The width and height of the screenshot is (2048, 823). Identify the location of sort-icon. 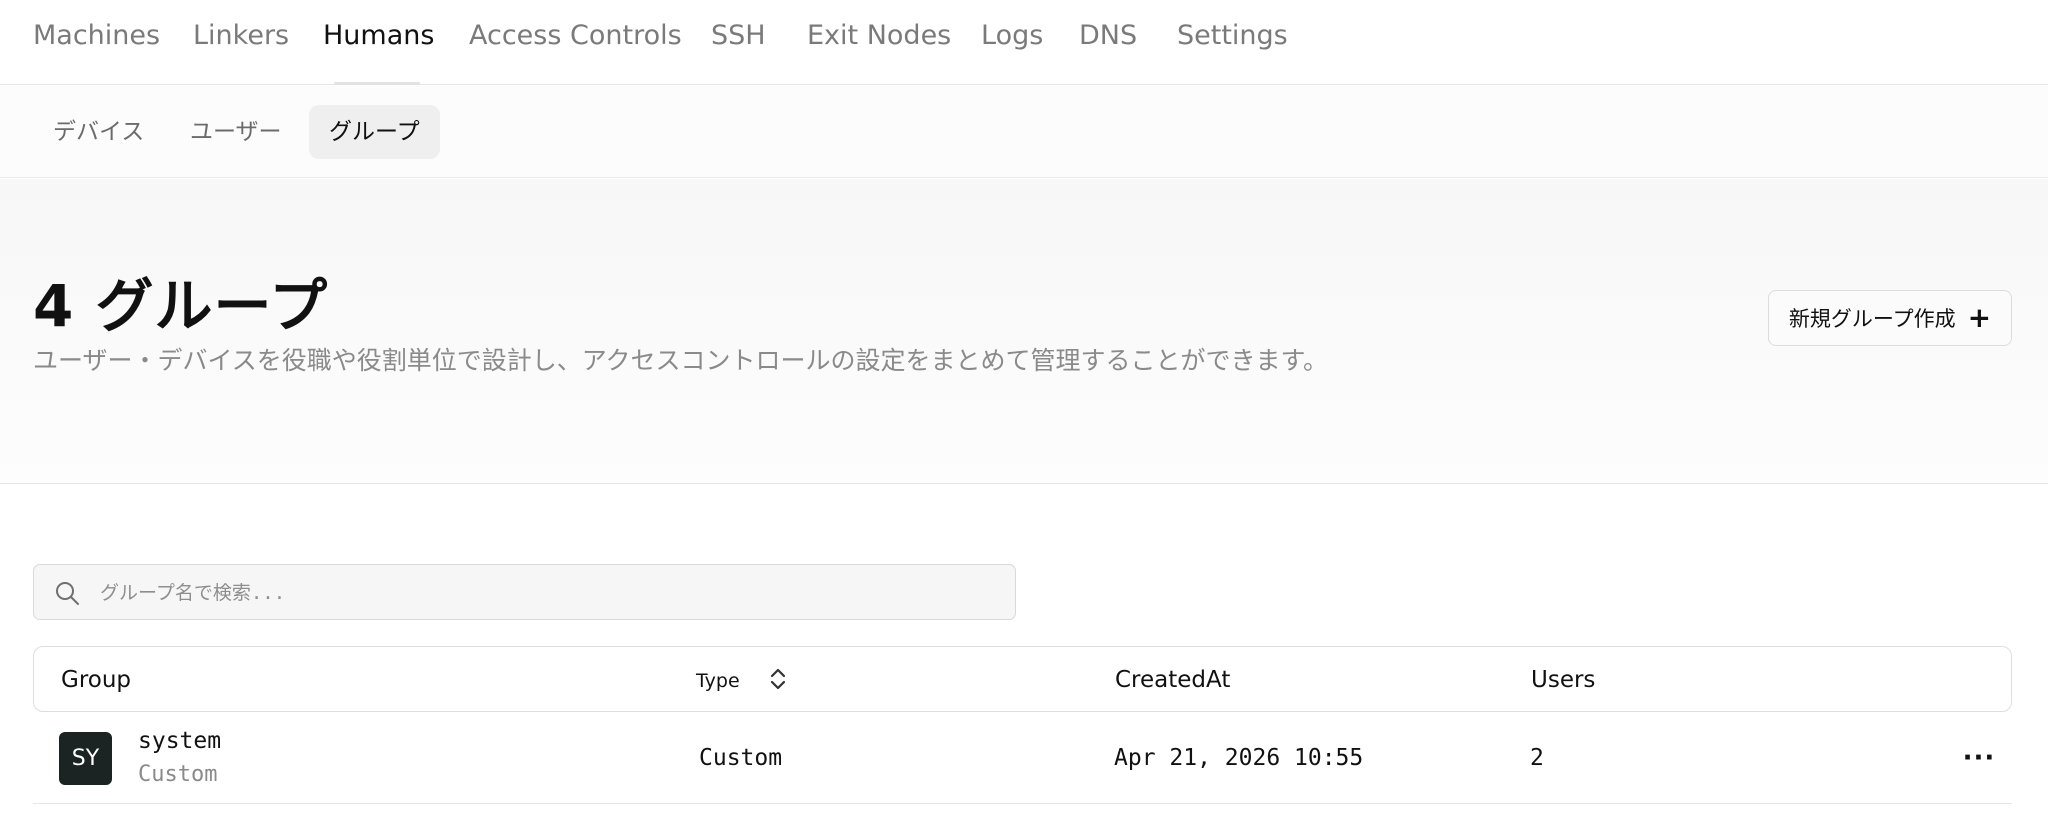
(778, 679).